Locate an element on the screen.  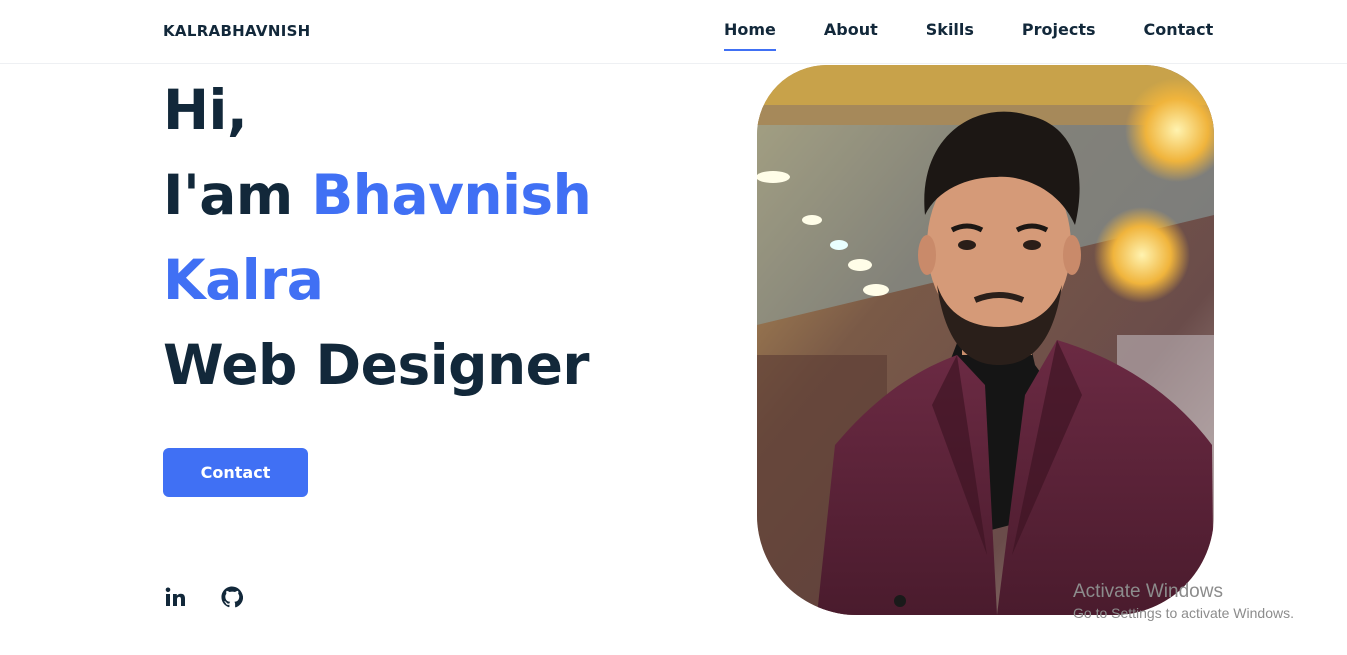
main-nav: Home About Skills Projects Contact is located at coordinates (992, 35).